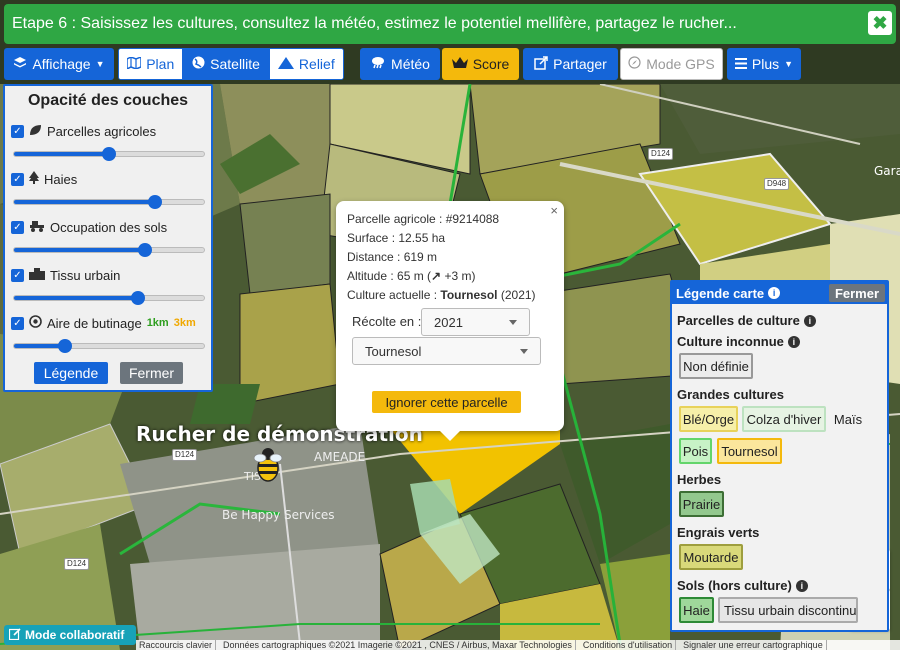  I want to click on ignore-parcel-button: Ignorer cette parcelle, so click(446, 402).